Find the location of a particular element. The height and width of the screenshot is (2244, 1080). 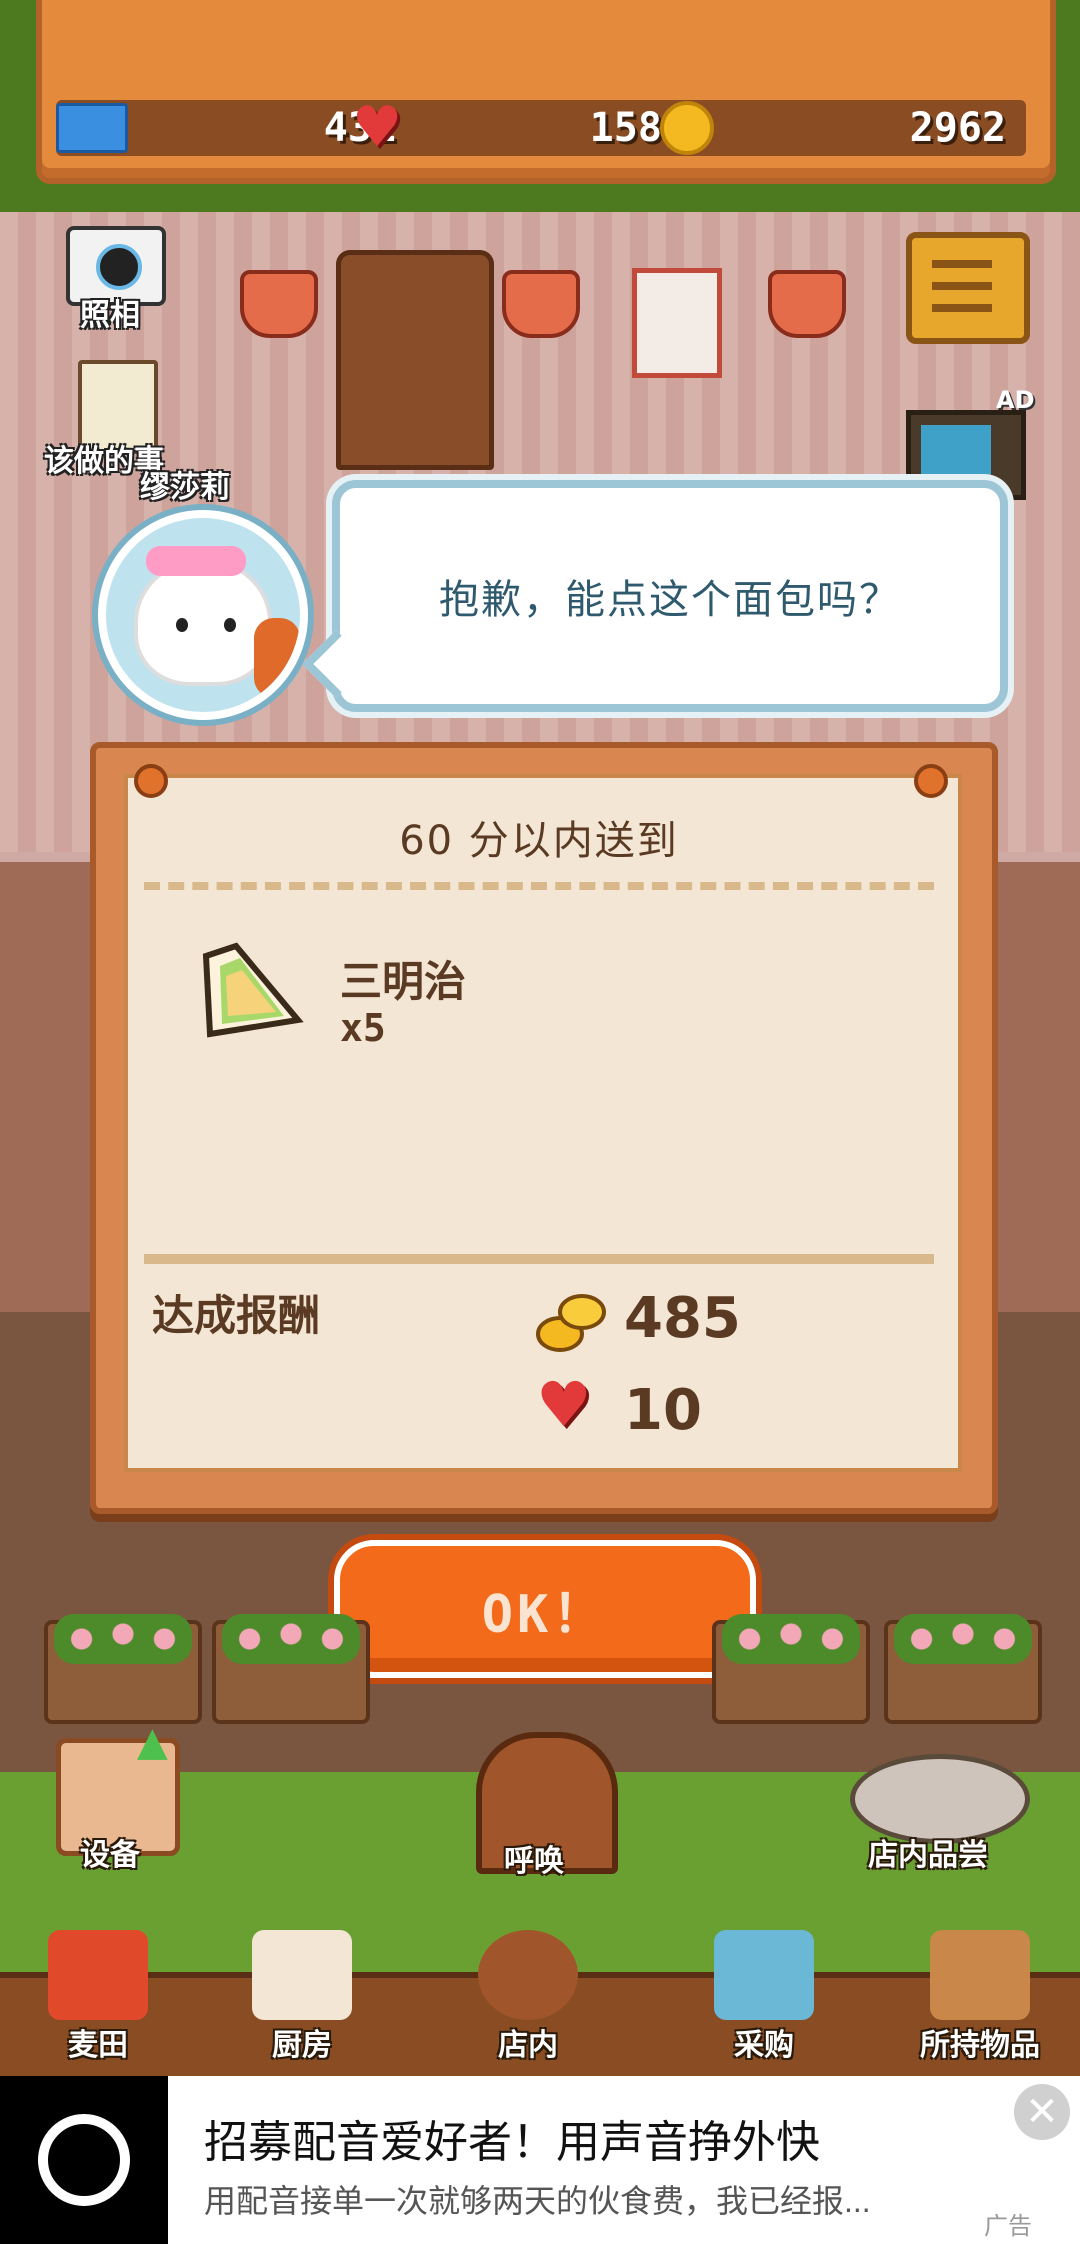

sun-logo-icon is located at coordinates (84, 2160).